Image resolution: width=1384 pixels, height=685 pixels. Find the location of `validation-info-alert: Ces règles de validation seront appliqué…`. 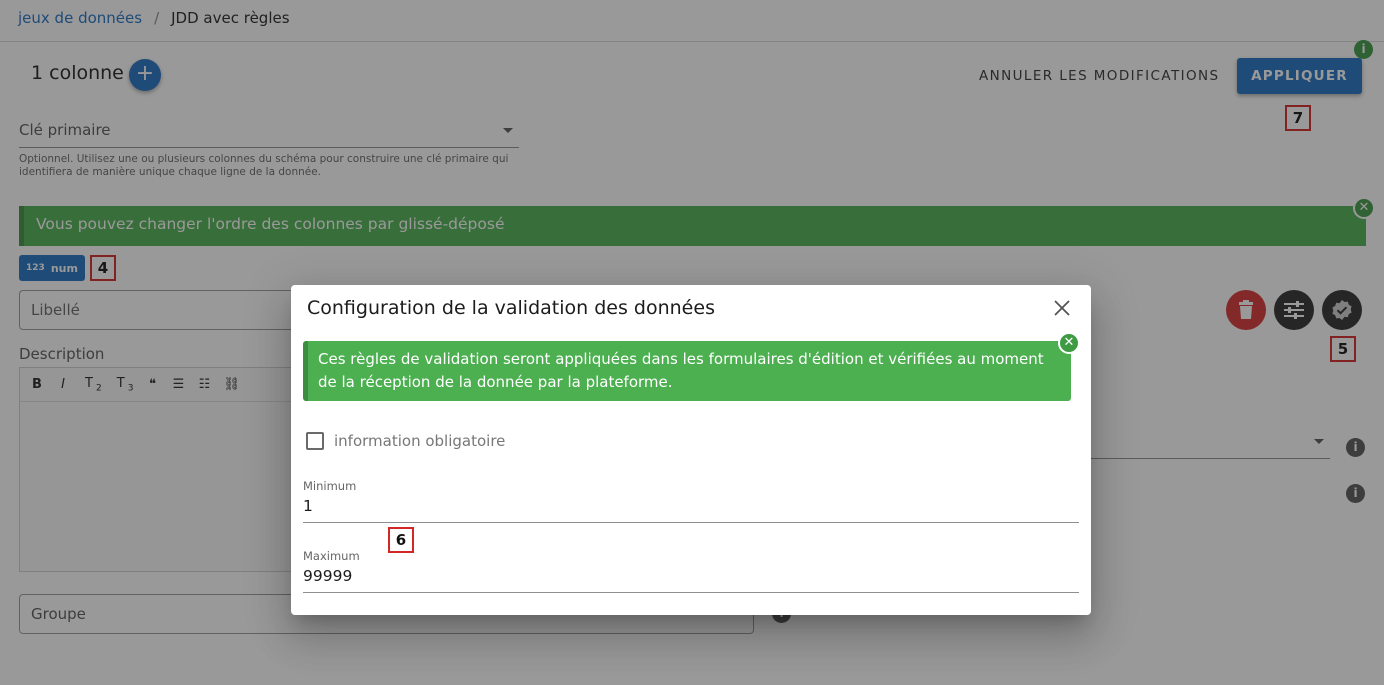

validation-info-alert: Ces règles de validation seront appliqué… is located at coordinates (687, 371).